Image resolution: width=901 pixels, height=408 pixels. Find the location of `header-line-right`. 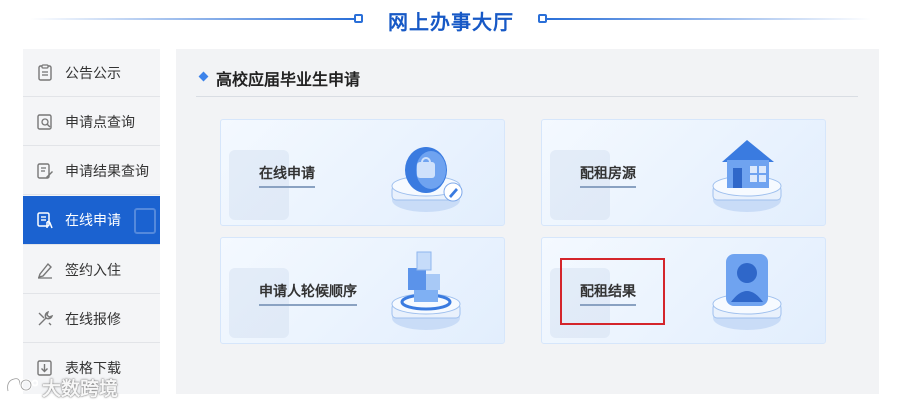

header-line-right is located at coordinates (709, 19).